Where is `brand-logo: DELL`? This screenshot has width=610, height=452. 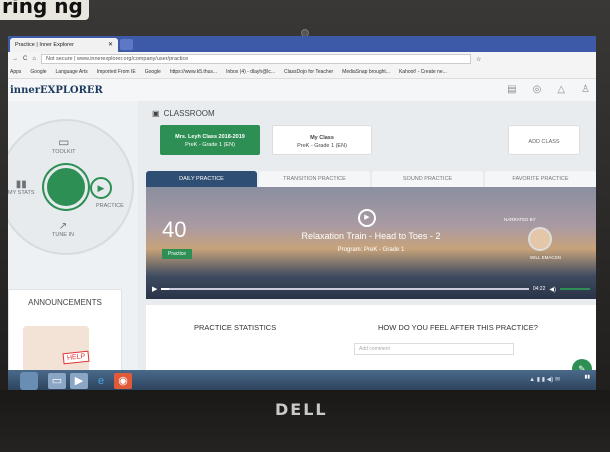 brand-logo: DELL is located at coordinates (301, 409).